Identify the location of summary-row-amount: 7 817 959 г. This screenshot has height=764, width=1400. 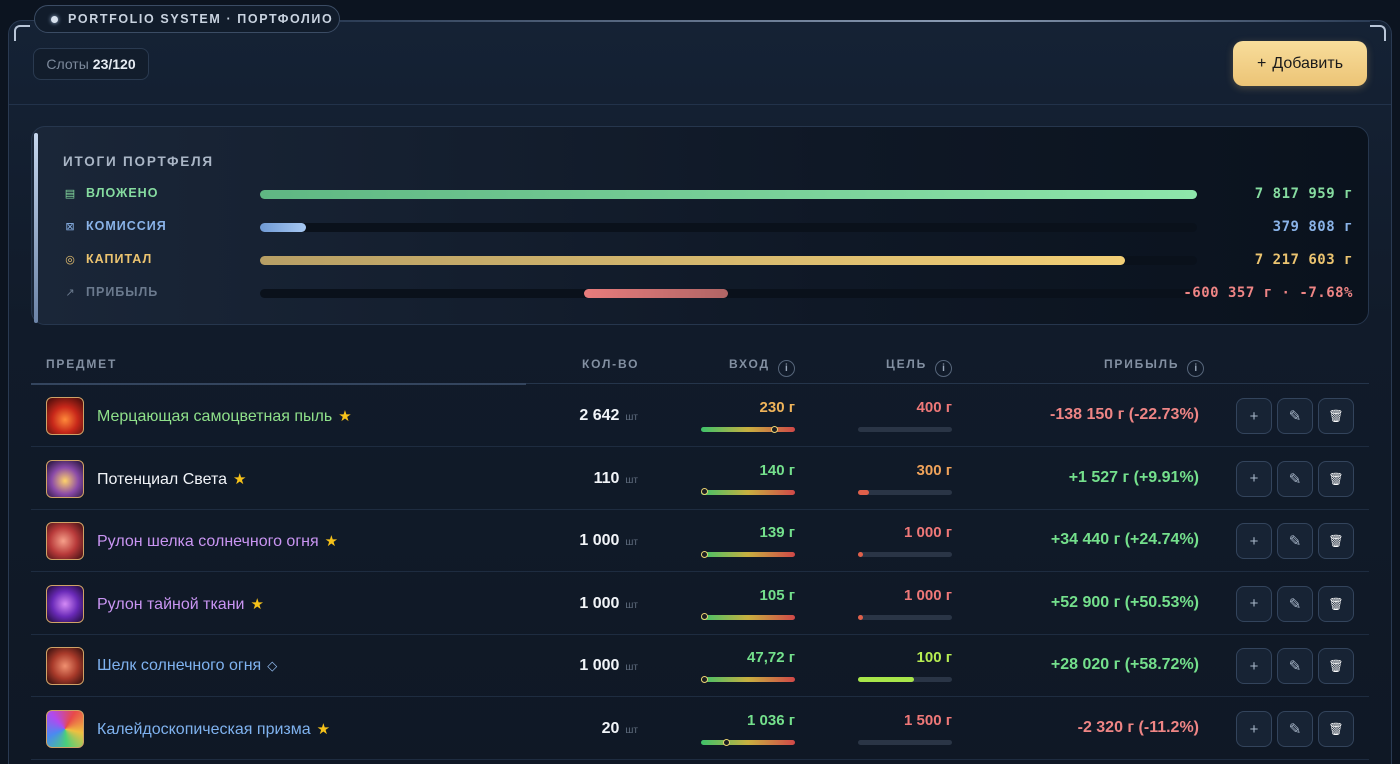
(1303, 194).